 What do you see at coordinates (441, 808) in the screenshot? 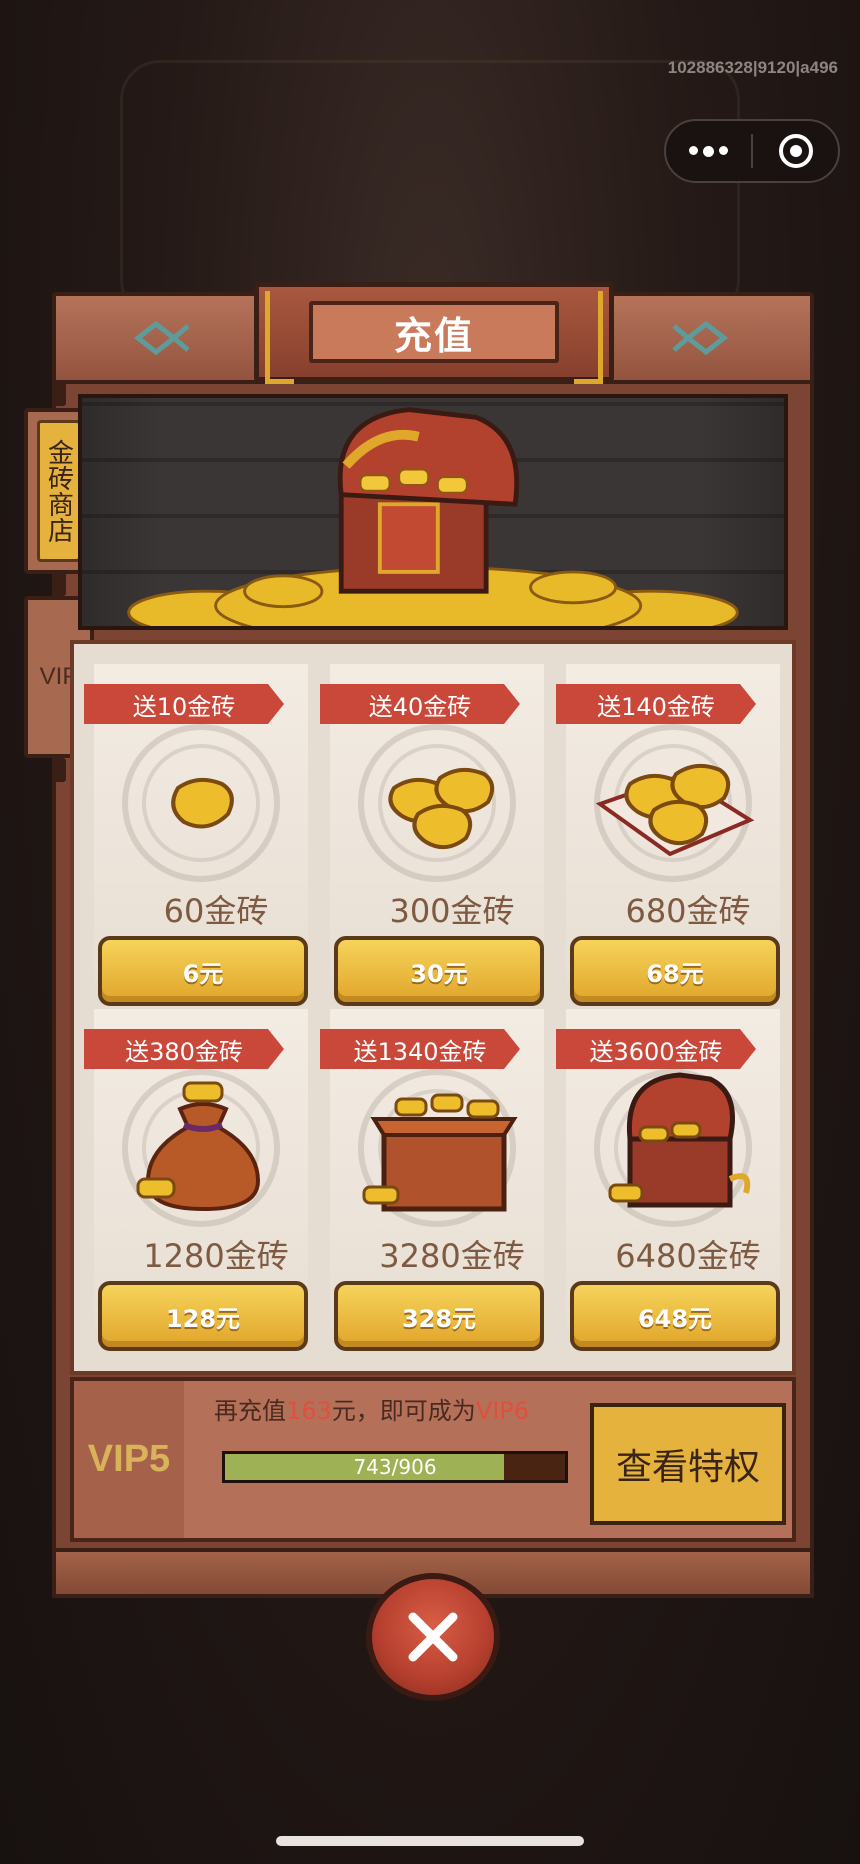
I see `gold-brick-pile-icon` at bounding box center [441, 808].